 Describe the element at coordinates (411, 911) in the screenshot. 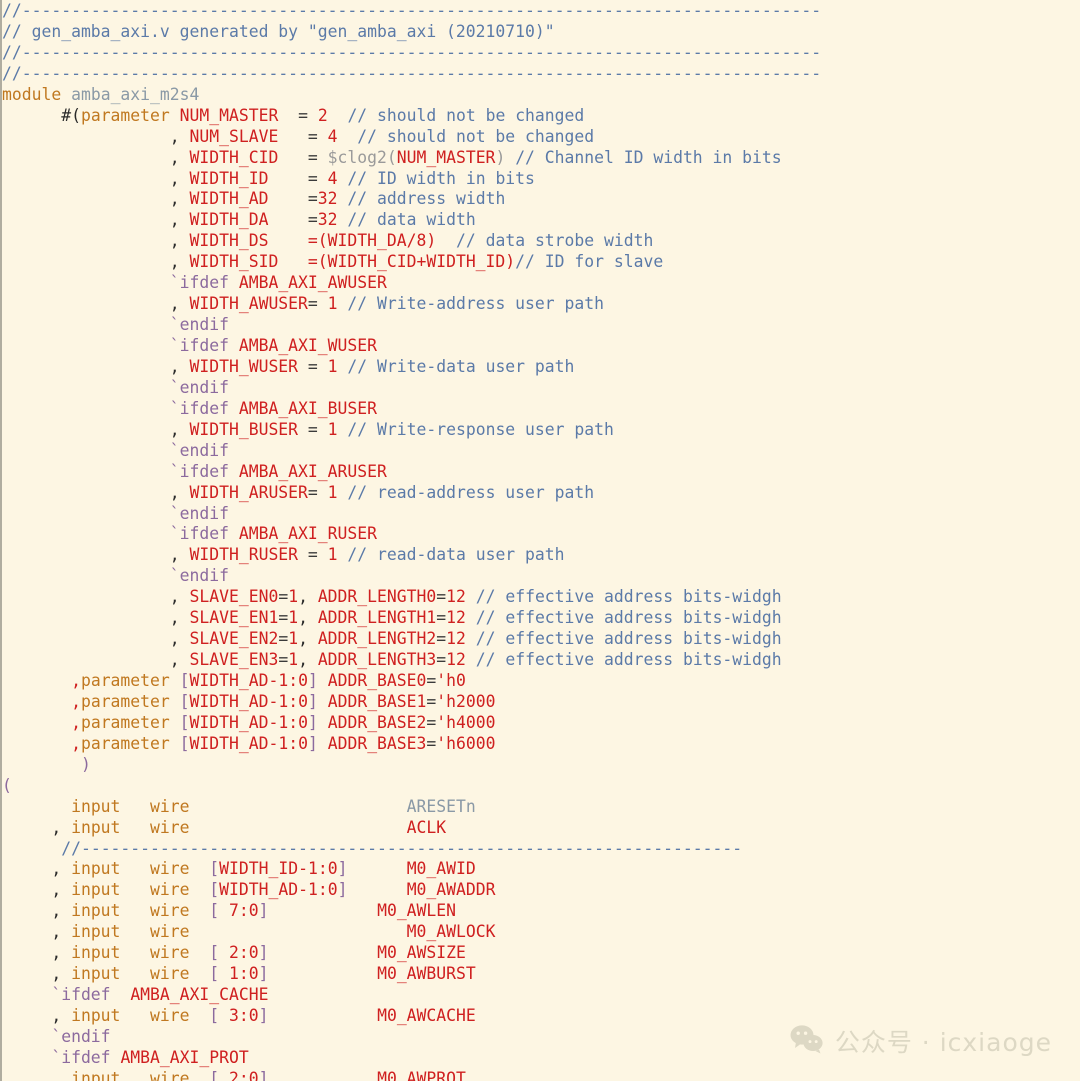

I see `code-line: , input wire [ 7:0] M0_AWLEN` at that location.